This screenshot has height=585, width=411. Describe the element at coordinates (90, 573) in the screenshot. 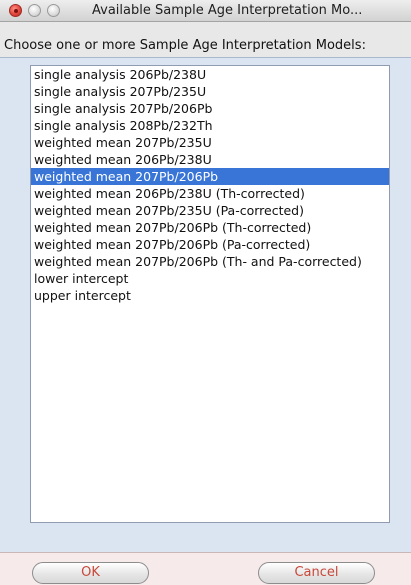

I see `ok-button: OK` at that location.